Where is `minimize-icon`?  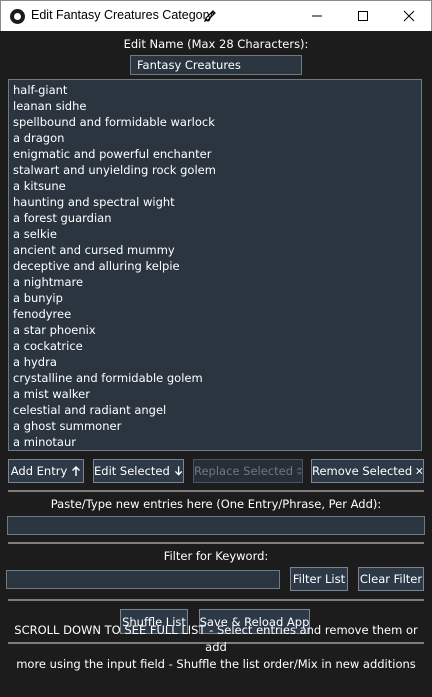 minimize-icon is located at coordinates (317, 16).